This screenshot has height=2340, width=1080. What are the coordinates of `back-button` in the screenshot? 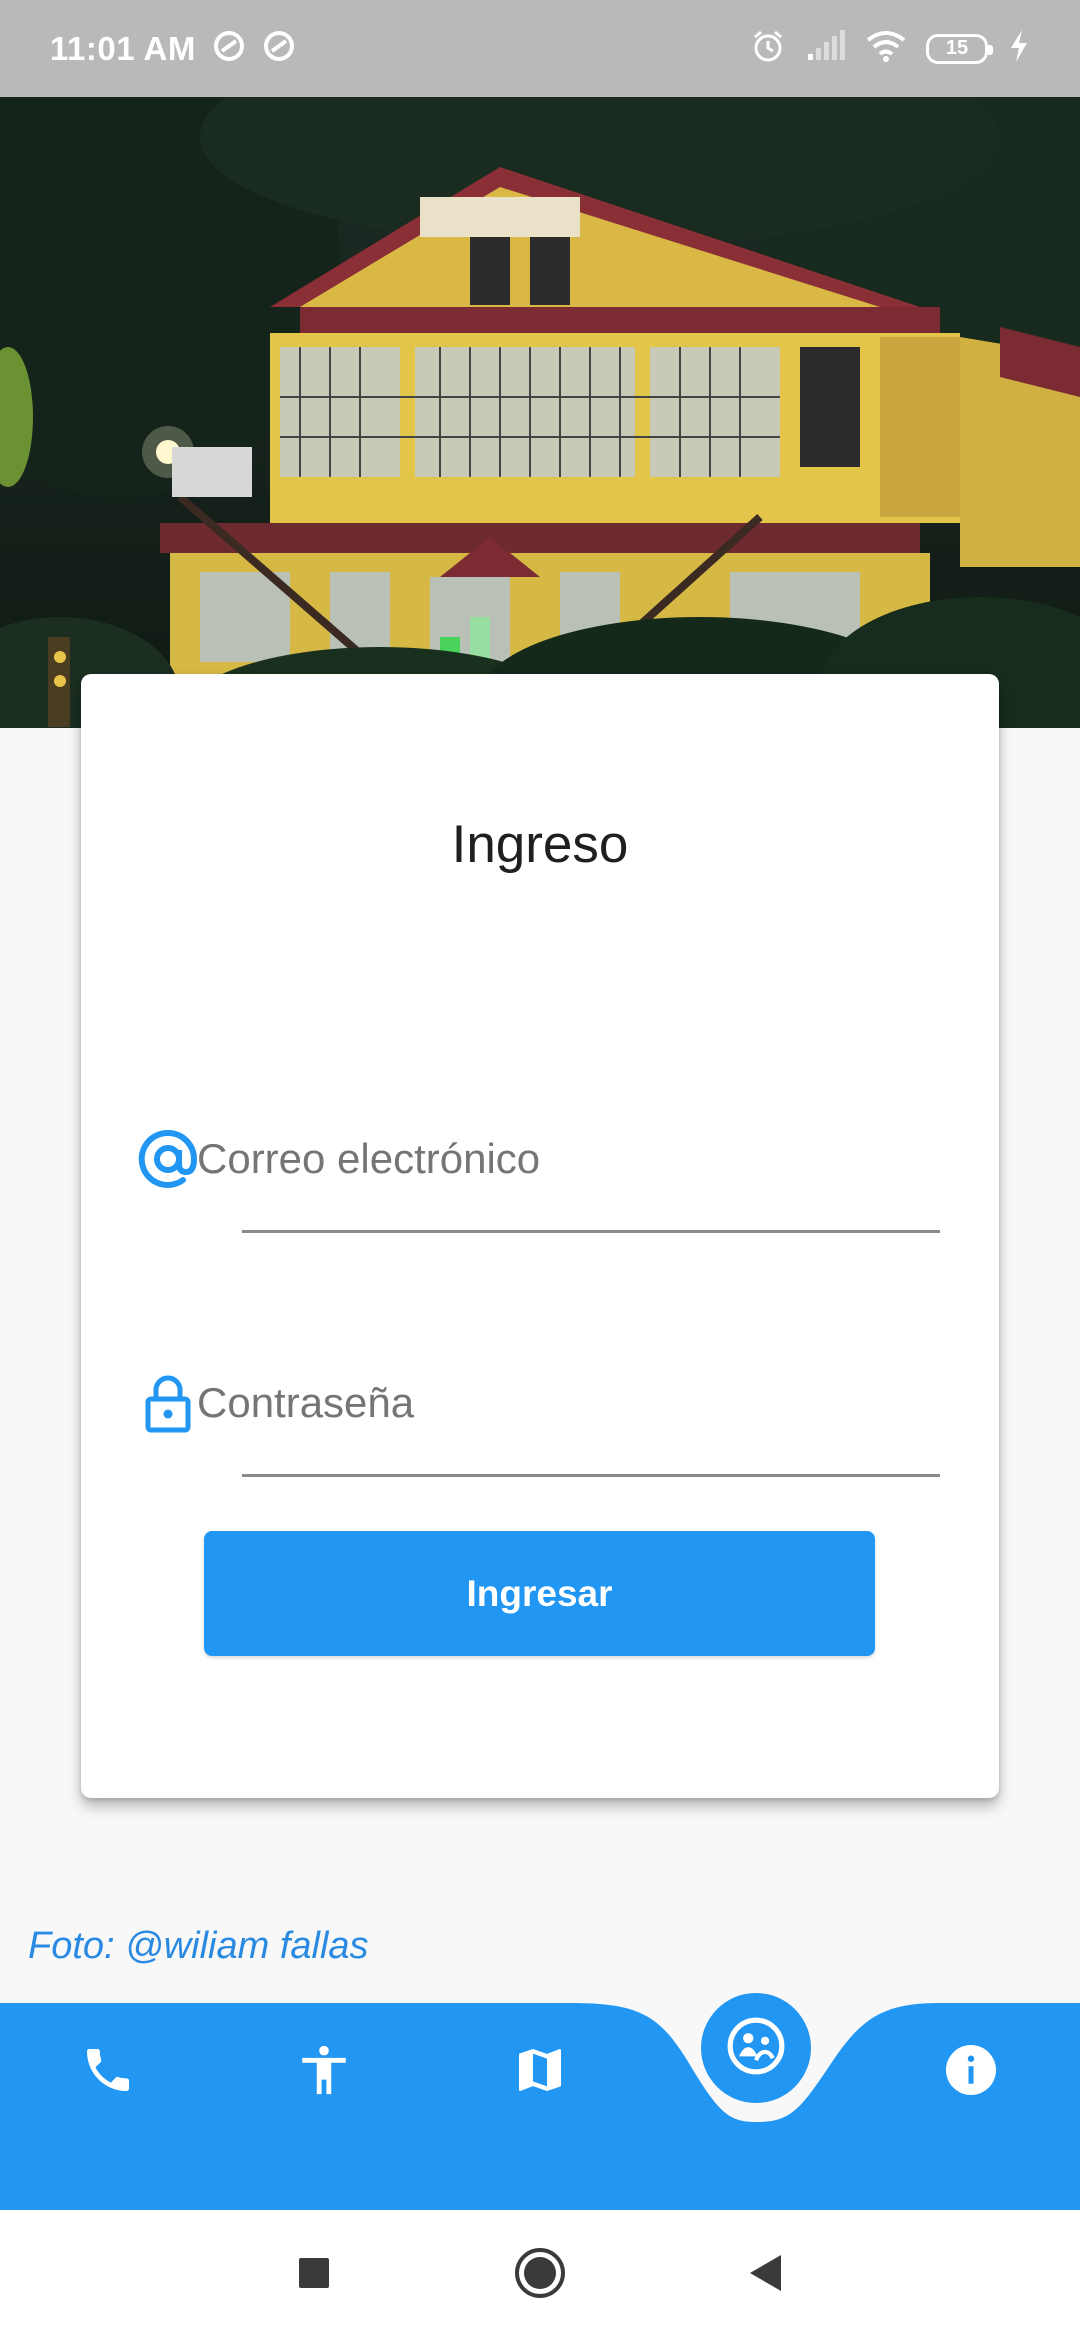 It's located at (766, 2275).